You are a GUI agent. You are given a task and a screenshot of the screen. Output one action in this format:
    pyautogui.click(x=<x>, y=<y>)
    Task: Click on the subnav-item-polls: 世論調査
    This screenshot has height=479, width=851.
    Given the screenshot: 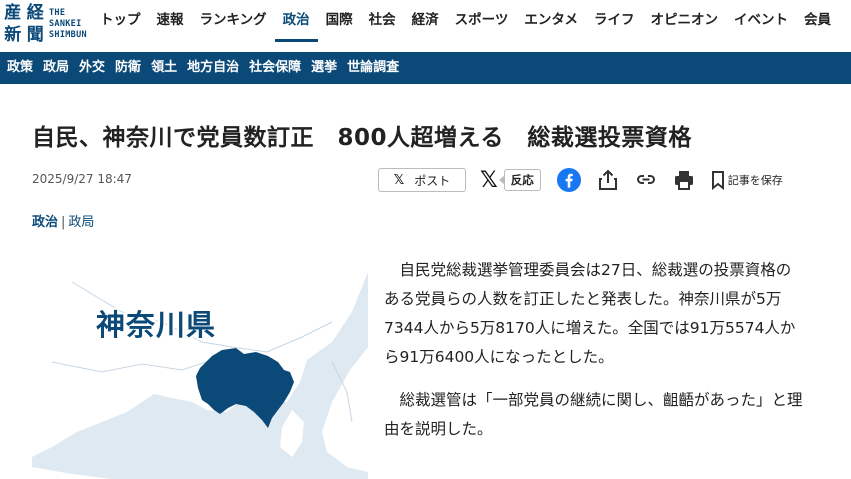 What is the action you would take?
    pyautogui.click(x=373, y=68)
    